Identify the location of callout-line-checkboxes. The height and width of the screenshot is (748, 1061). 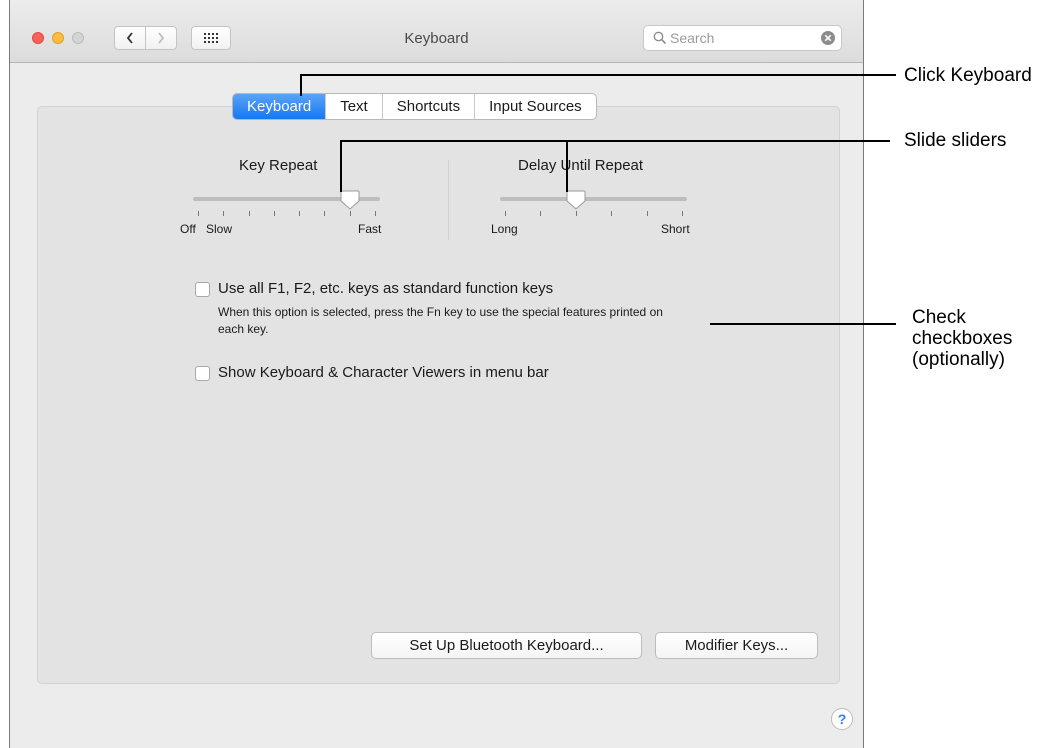
(803, 324).